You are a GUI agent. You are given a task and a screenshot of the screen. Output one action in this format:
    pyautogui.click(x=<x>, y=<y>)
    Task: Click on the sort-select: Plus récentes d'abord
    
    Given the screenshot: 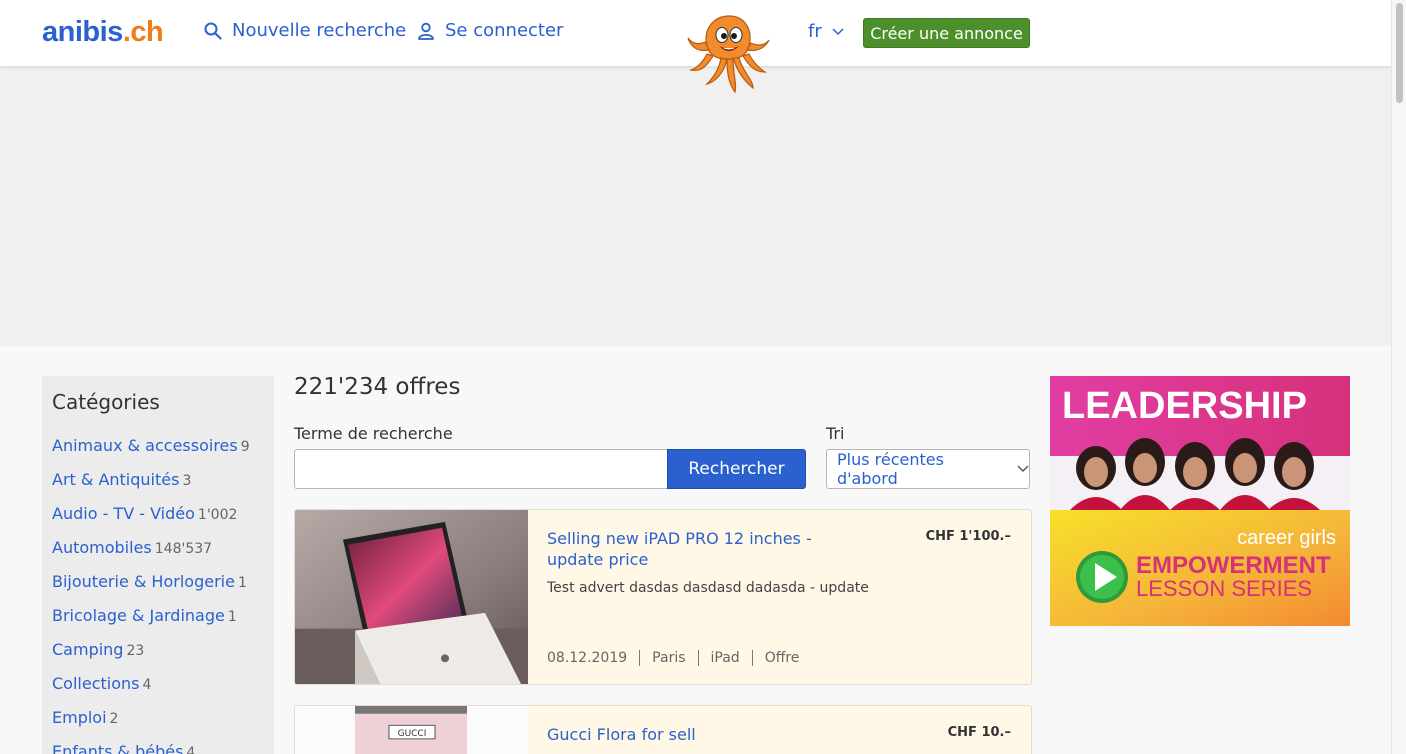 What is the action you would take?
    pyautogui.click(x=928, y=469)
    